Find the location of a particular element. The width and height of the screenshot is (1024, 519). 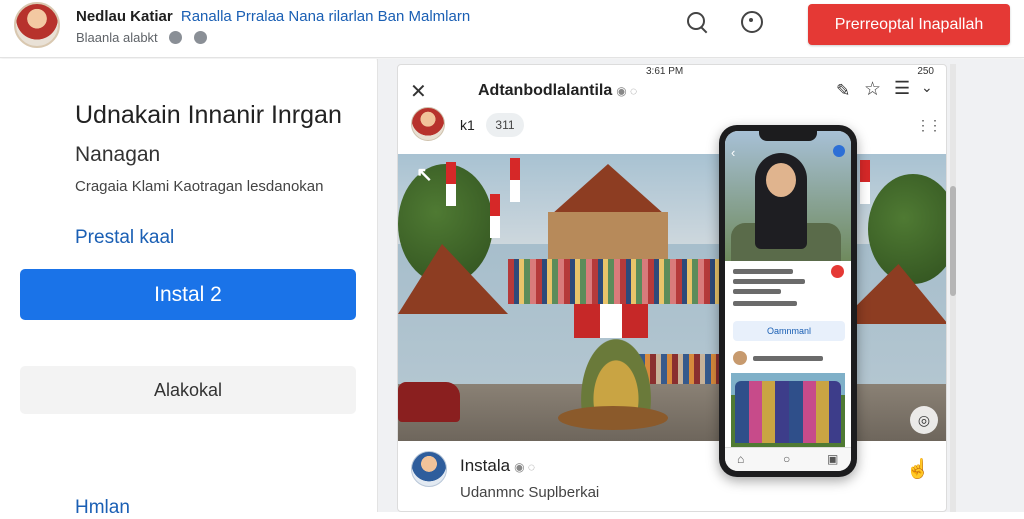

photo-tray is located at coordinates (613, 418).